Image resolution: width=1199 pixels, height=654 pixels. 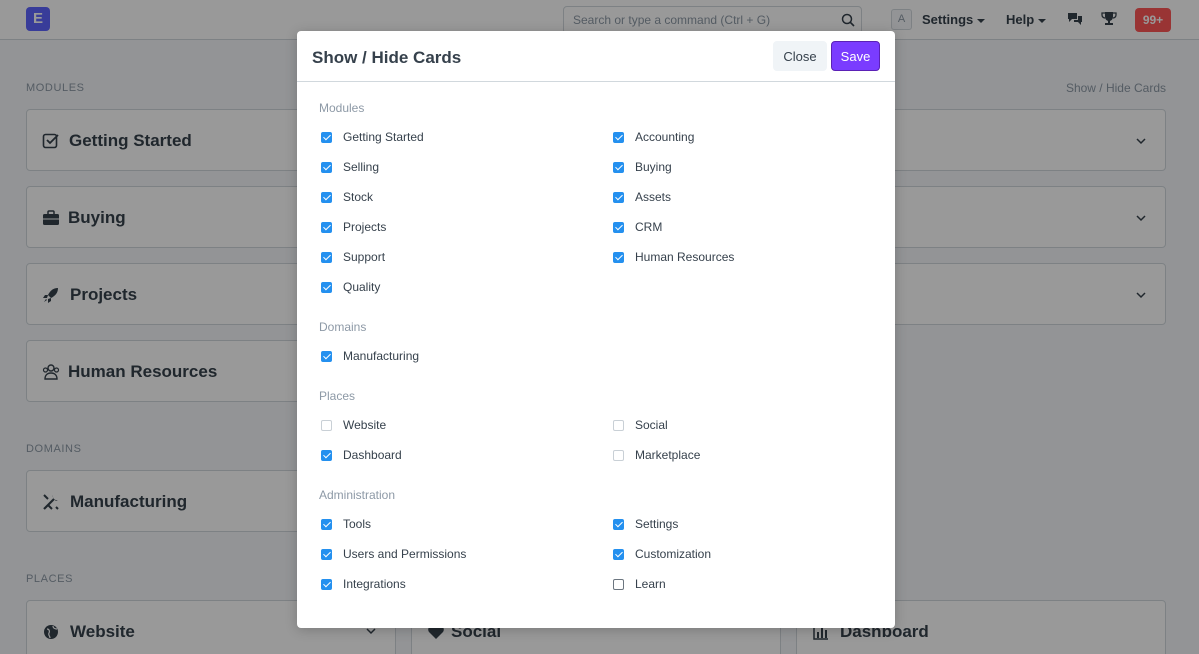 I want to click on checkbox-manufacturing: Manufacturing, so click(x=370, y=356).